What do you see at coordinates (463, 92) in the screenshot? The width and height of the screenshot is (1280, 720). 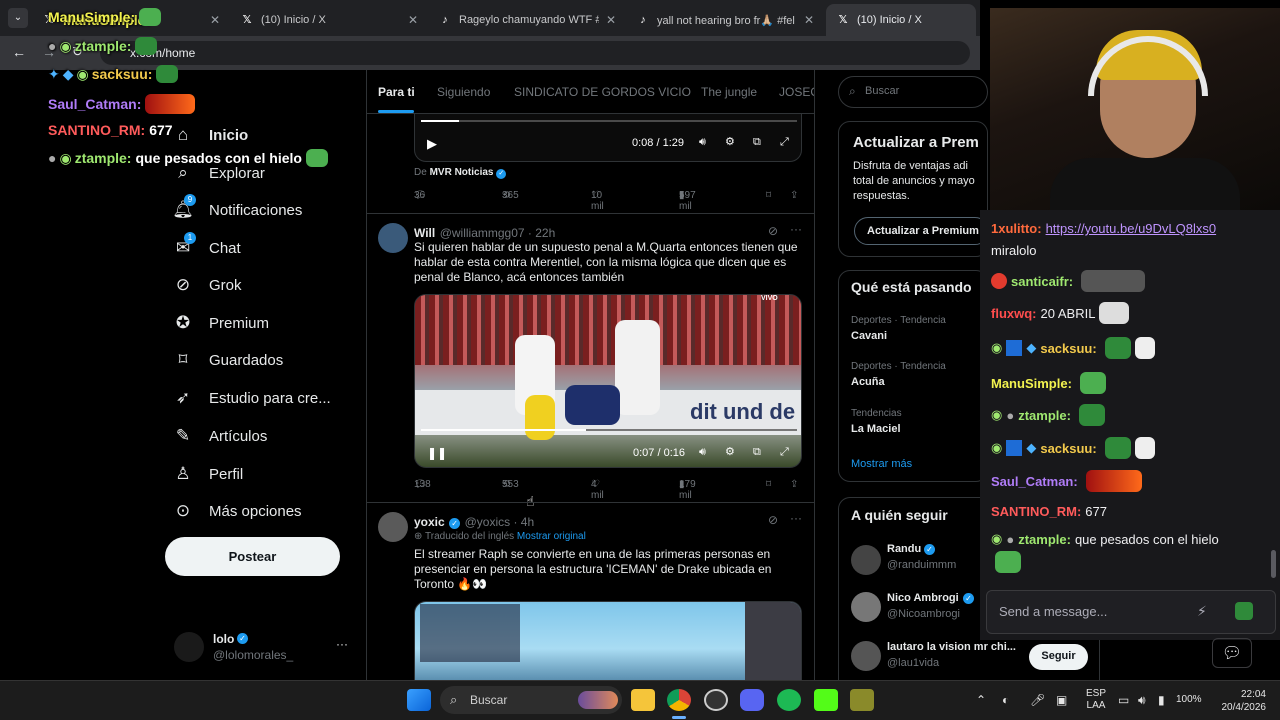 I see `tab-siguiendo: Siguiendo` at bounding box center [463, 92].